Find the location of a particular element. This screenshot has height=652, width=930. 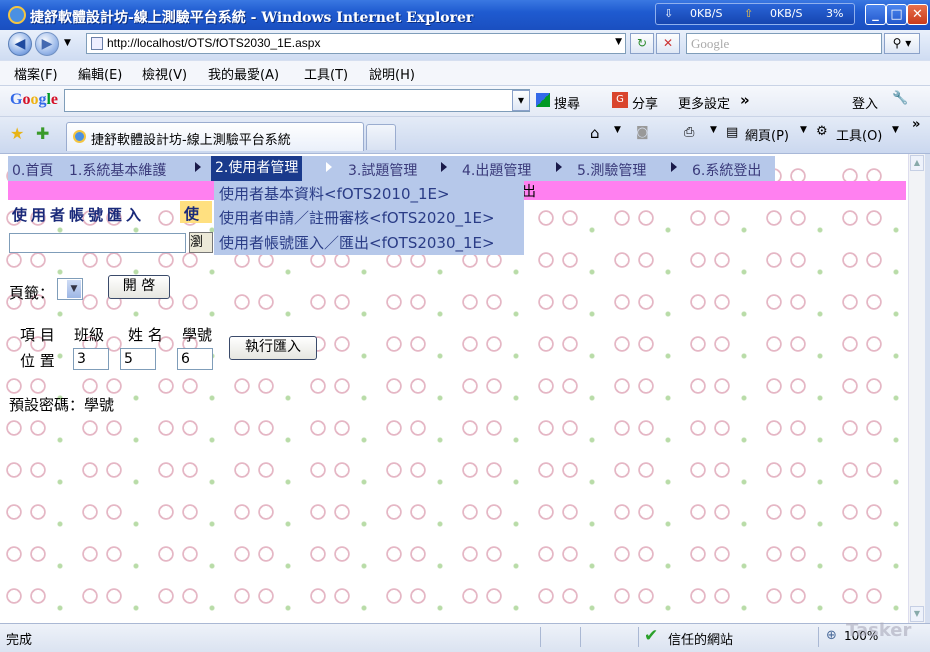

signin-button: 登入 is located at coordinates (865, 102).